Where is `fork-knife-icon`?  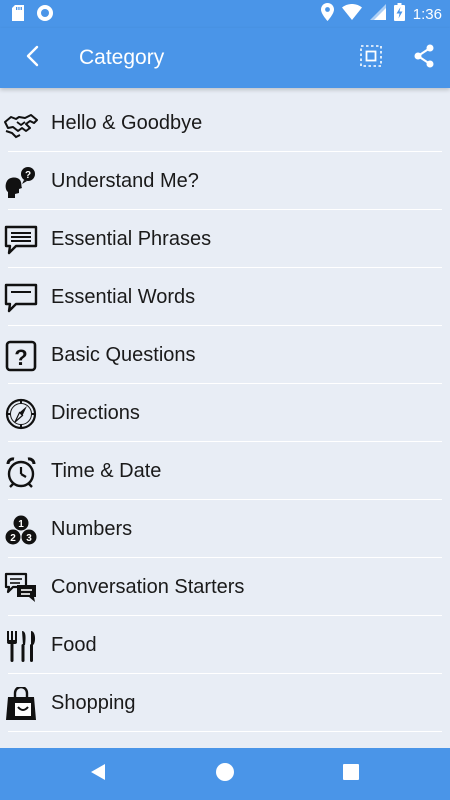 fork-knife-icon is located at coordinates (21, 646).